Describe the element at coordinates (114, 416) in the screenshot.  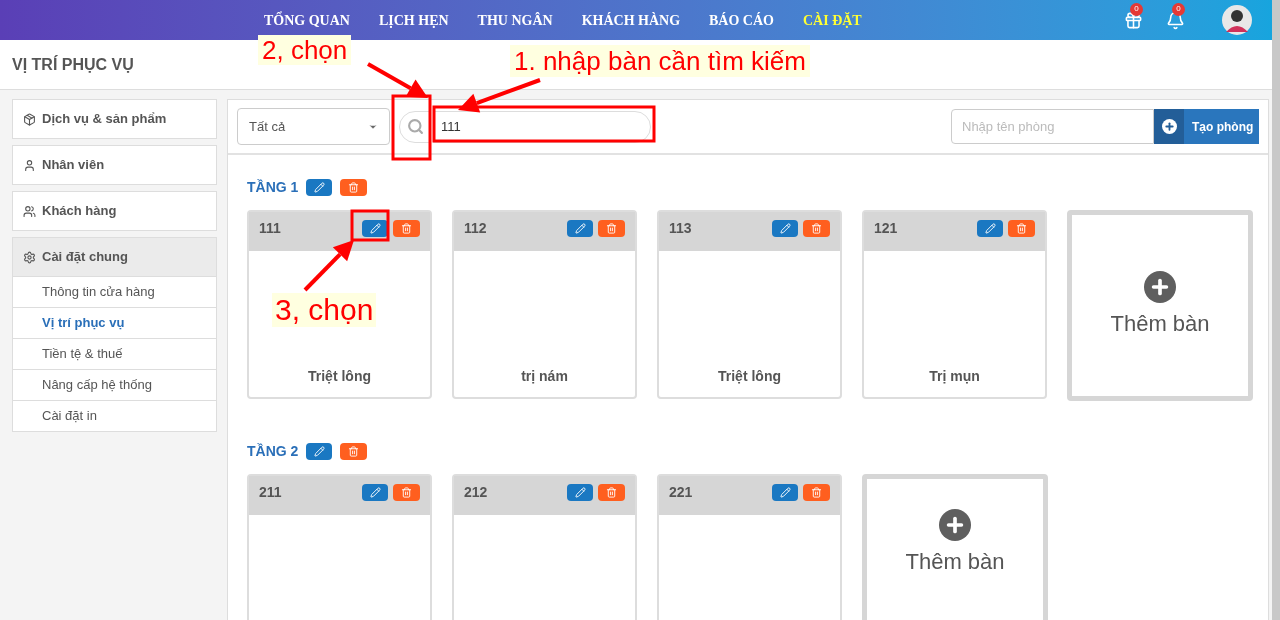
I see `sidebar-subitem: Cài đặt in` at that location.